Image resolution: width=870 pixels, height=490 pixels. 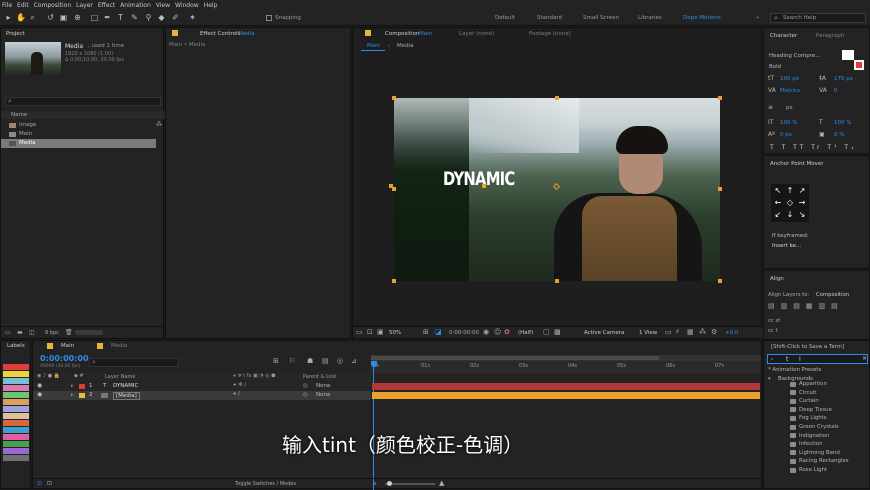 I want to click on monitor-icon: ▣, so click(x=380, y=332).